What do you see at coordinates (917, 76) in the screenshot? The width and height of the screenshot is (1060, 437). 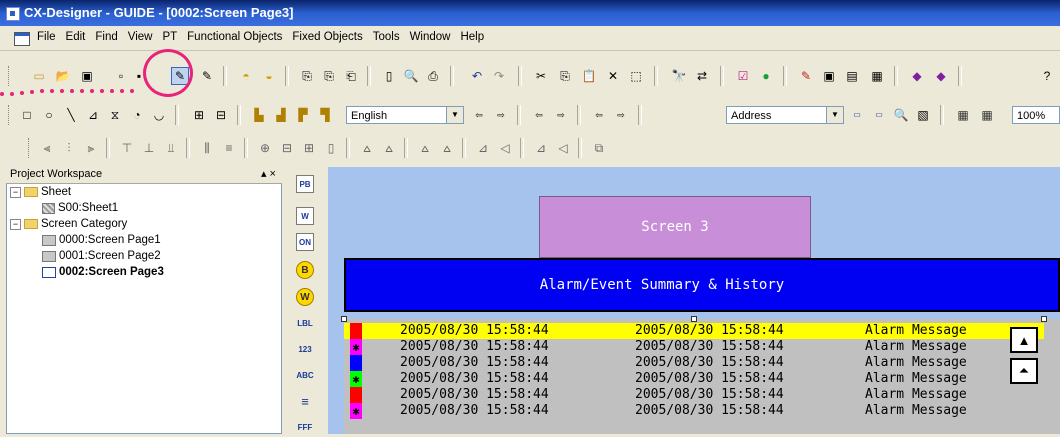 I see `transfer-icon: ◆` at bounding box center [917, 76].